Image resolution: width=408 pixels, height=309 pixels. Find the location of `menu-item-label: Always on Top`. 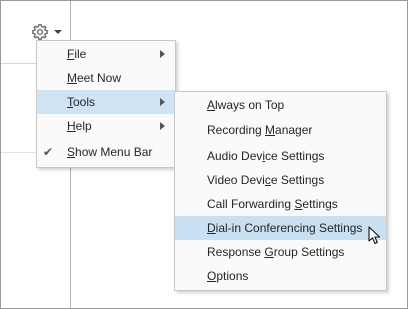

menu-item-label: Always on Top is located at coordinates (246, 105).